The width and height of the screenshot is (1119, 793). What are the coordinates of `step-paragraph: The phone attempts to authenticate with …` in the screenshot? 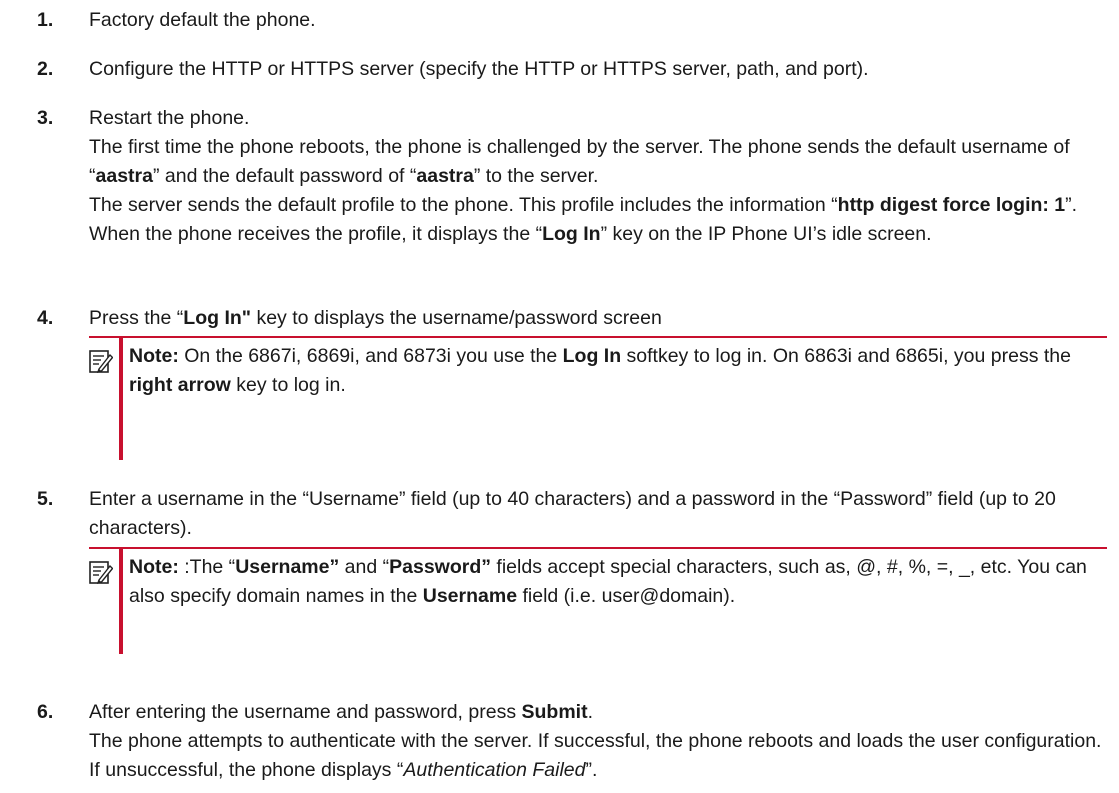 It's located at (595, 755).